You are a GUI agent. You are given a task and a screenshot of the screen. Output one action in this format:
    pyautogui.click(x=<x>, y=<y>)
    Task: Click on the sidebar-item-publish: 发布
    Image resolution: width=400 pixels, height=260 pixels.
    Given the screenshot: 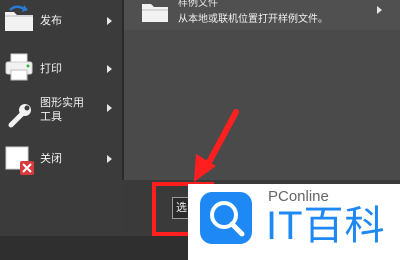 What is the action you would take?
    pyautogui.click(x=61, y=25)
    